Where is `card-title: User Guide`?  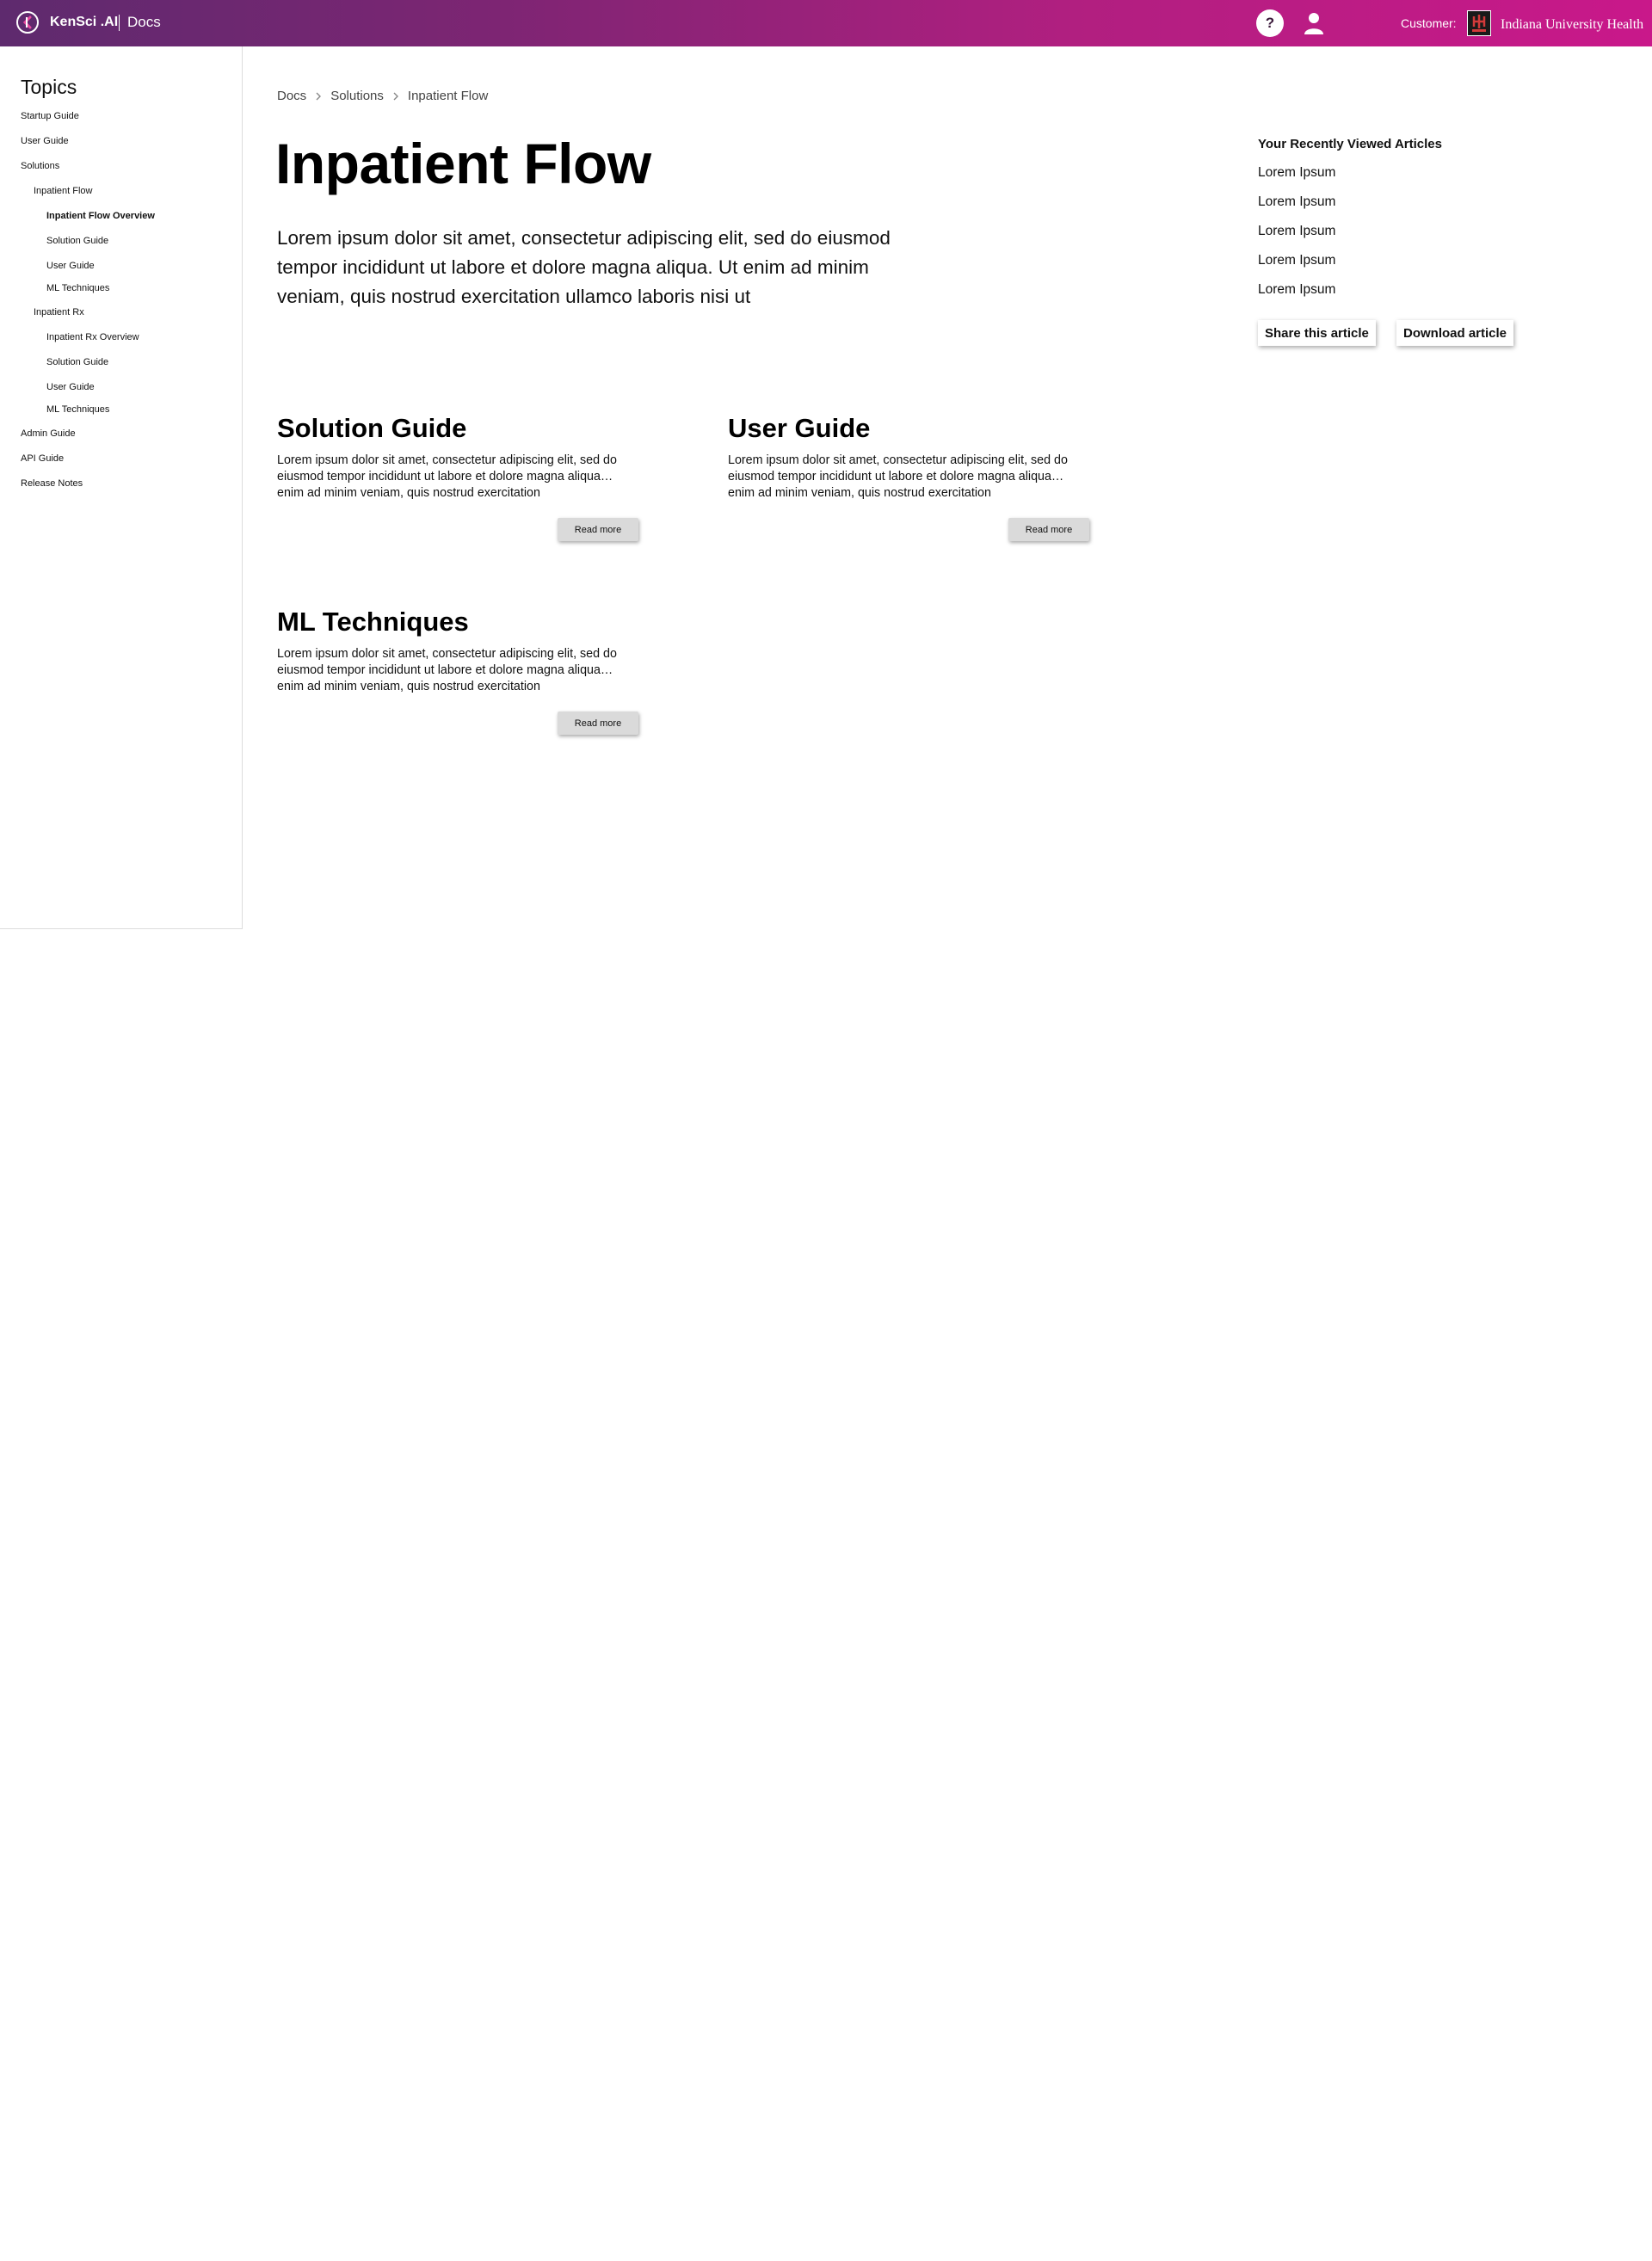 card-title: User Guide is located at coordinates (908, 429).